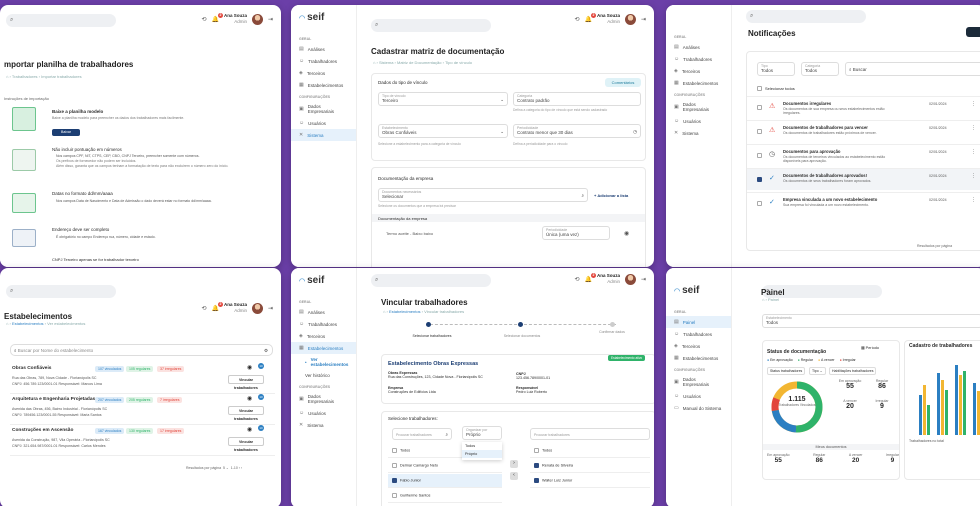 This screenshot has width=980, height=506. What do you see at coordinates (610, 18) in the screenshot?
I see `user-menu: ⟲ 🔔 2 Ana Souza Admin ⇥` at bounding box center [610, 18].